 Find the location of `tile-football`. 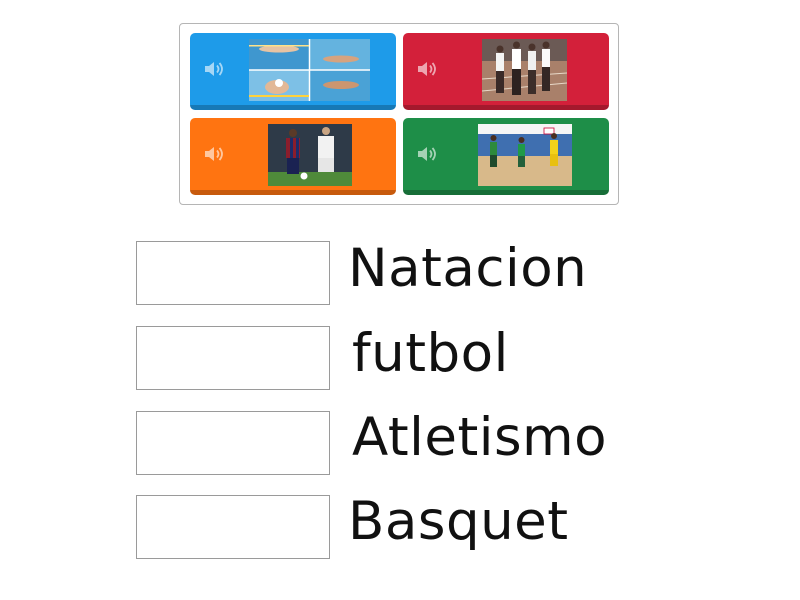

tile-football is located at coordinates (293, 156).